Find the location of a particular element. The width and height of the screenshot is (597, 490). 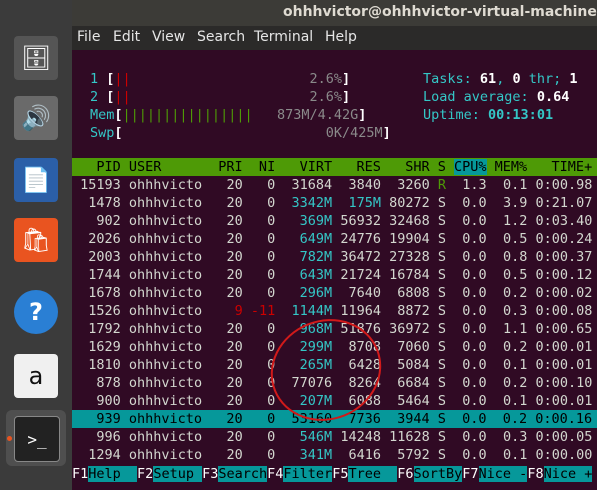

fkey-f1: F1 is located at coordinates (80, 474).